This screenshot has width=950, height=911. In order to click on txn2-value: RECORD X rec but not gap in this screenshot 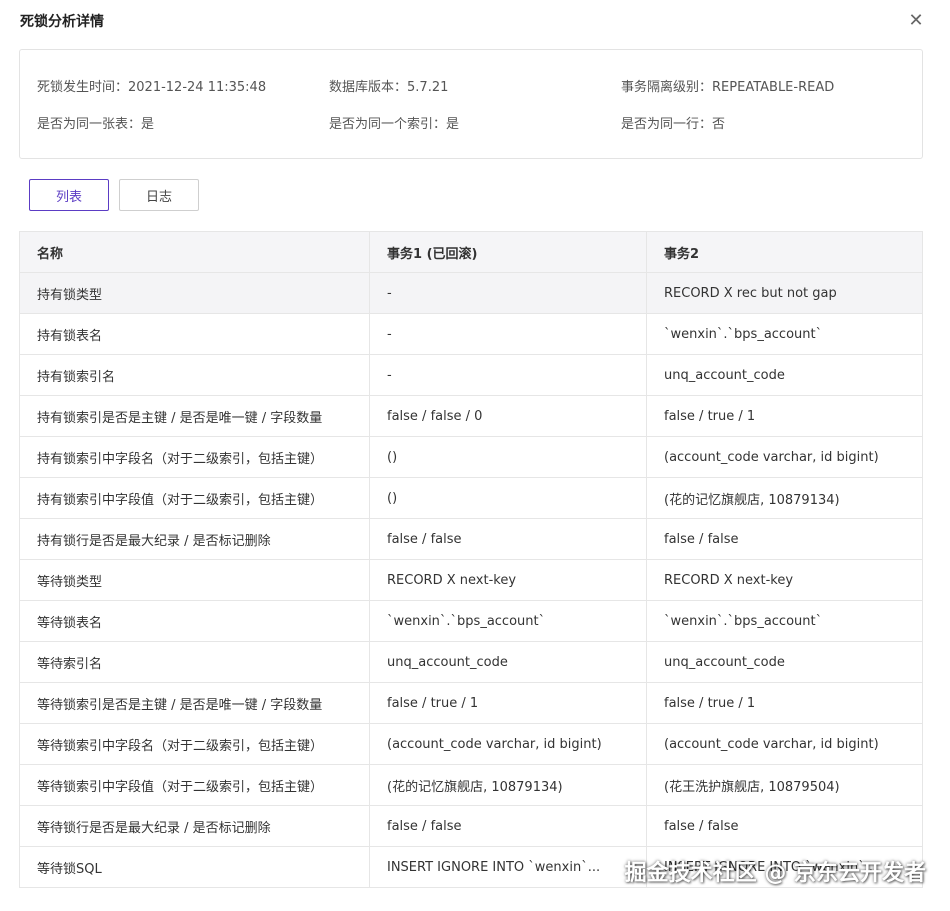, I will do `click(750, 293)`.